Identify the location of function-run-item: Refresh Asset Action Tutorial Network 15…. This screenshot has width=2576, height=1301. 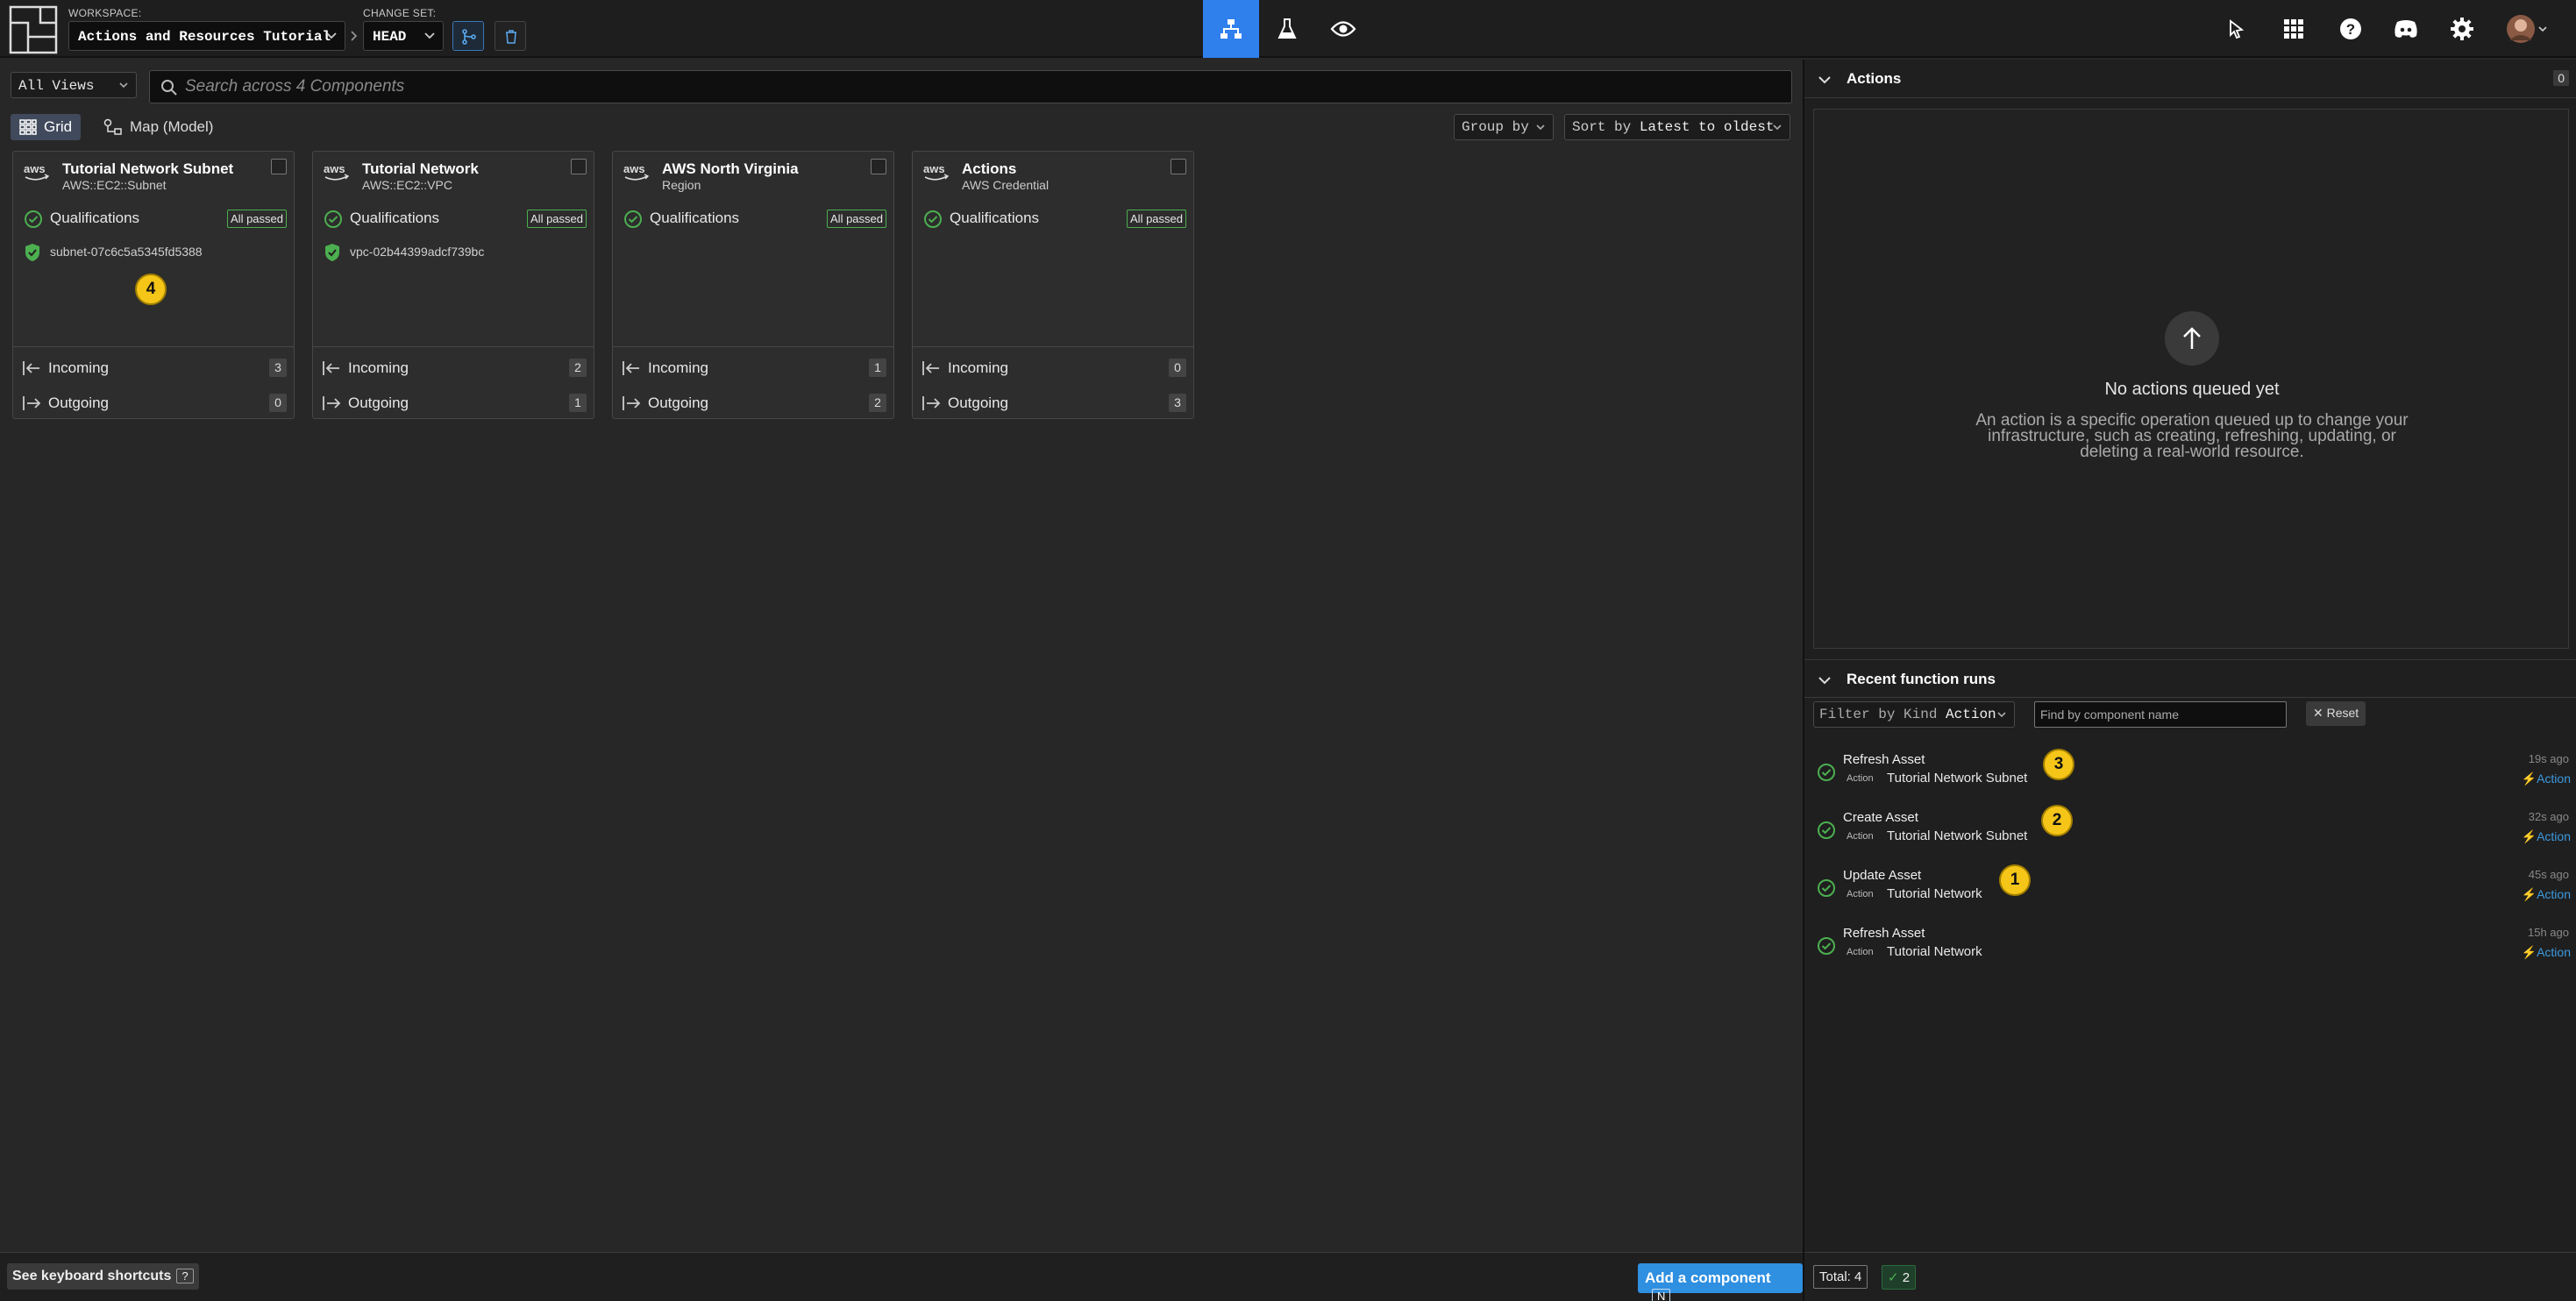
(2190, 946).